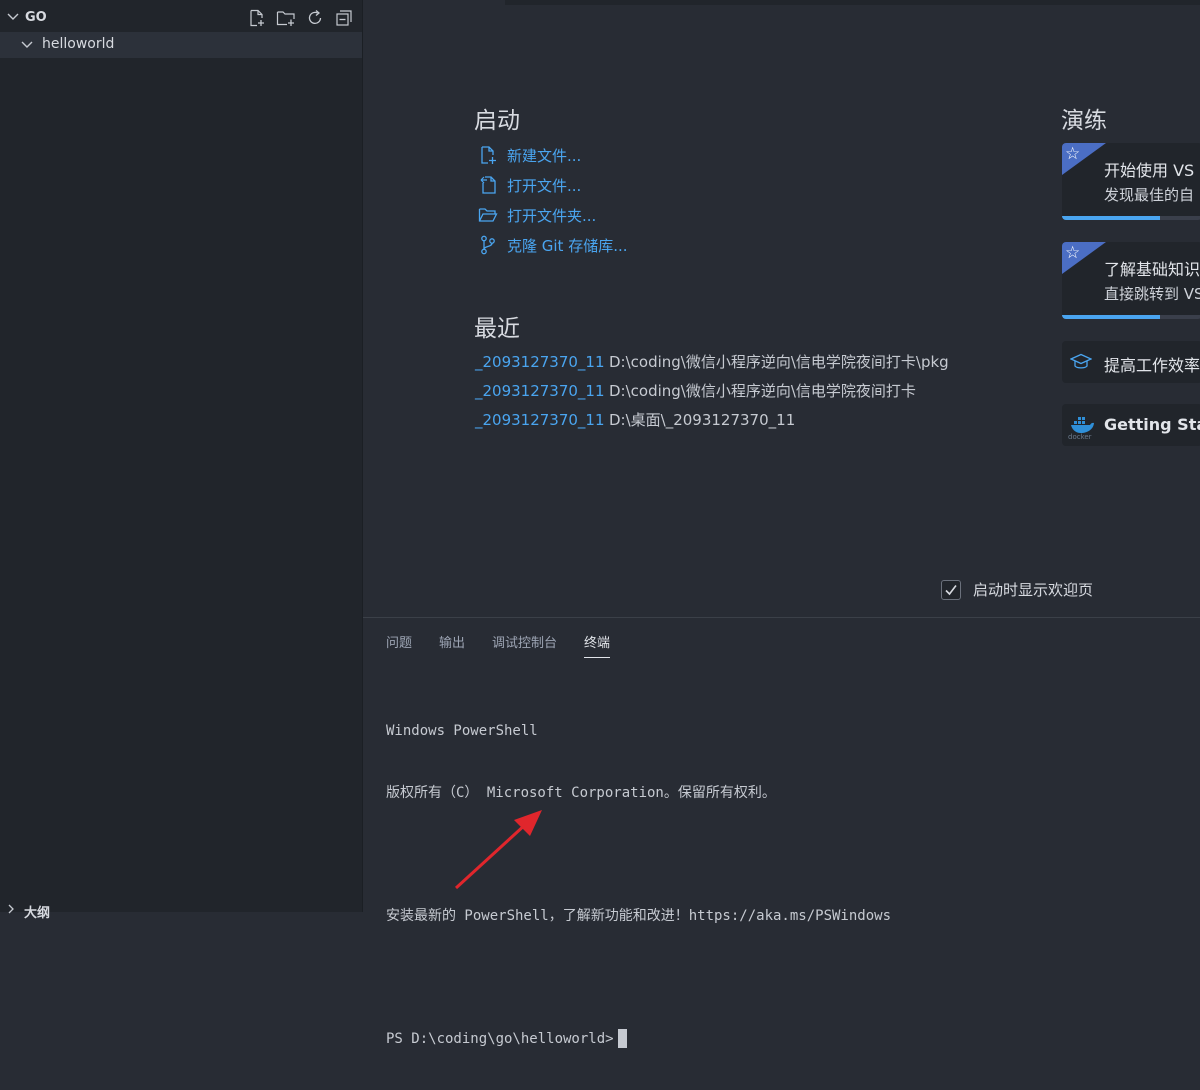 This screenshot has height=1090, width=1200. Describe the element at coordinates (344, 18) in the screenshot. I see `collapse-all-icon` at that location.